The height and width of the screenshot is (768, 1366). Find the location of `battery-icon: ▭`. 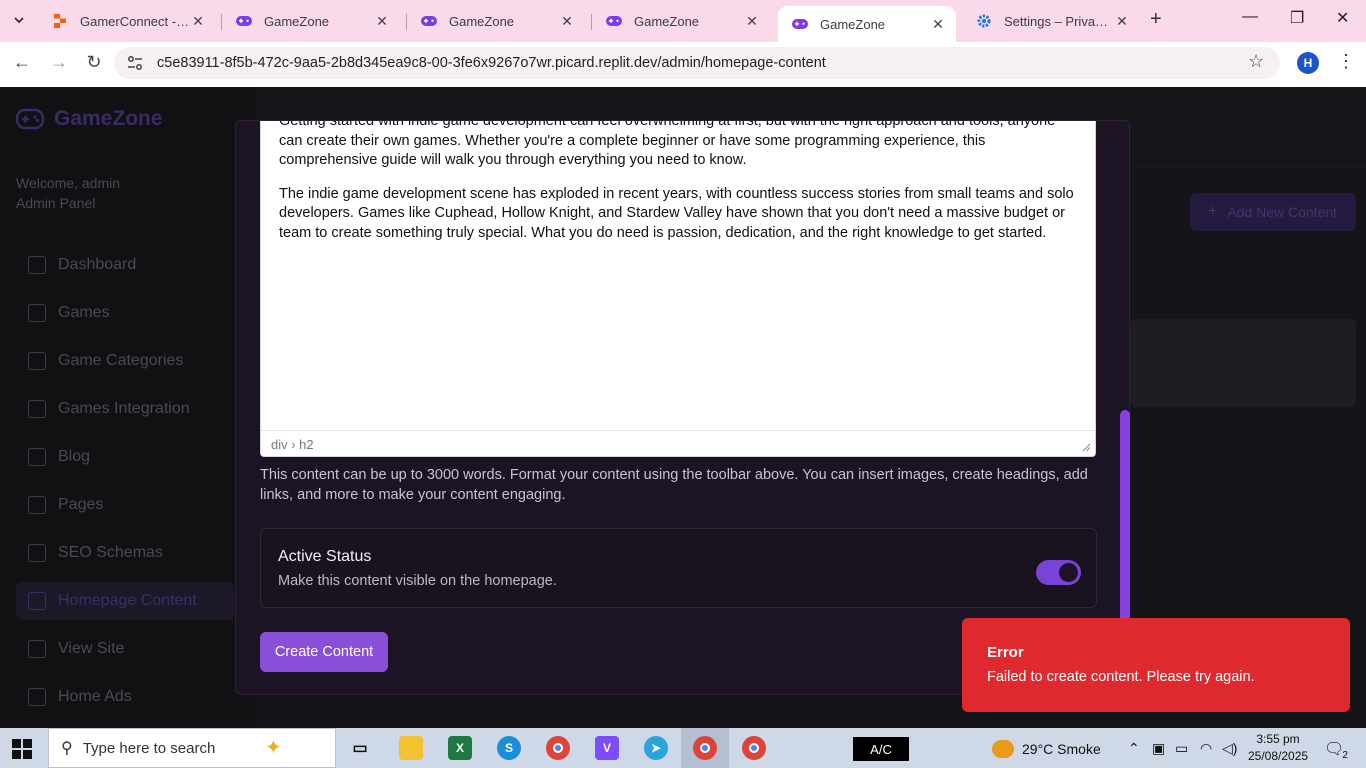

battery-icon: ▭ is located at coordinates (1181, 748).